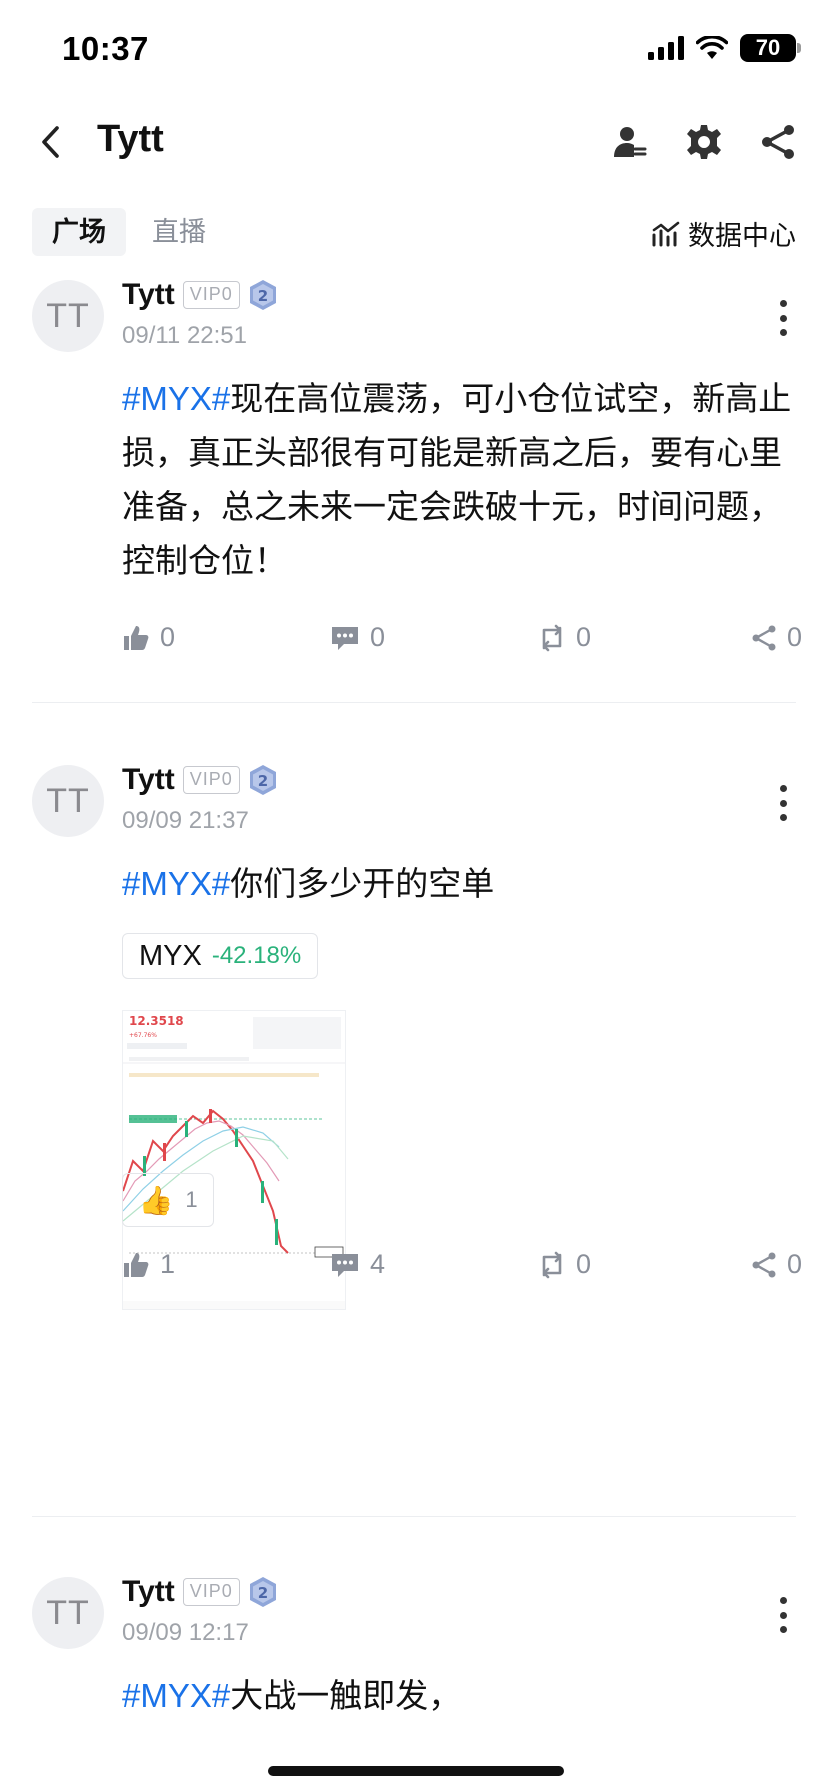 This screenshot has height=1792, width=828. Describe the element at coordinates (346, 1695) in the screenshot. I see `post-body: 大战一触即发，` at that location.